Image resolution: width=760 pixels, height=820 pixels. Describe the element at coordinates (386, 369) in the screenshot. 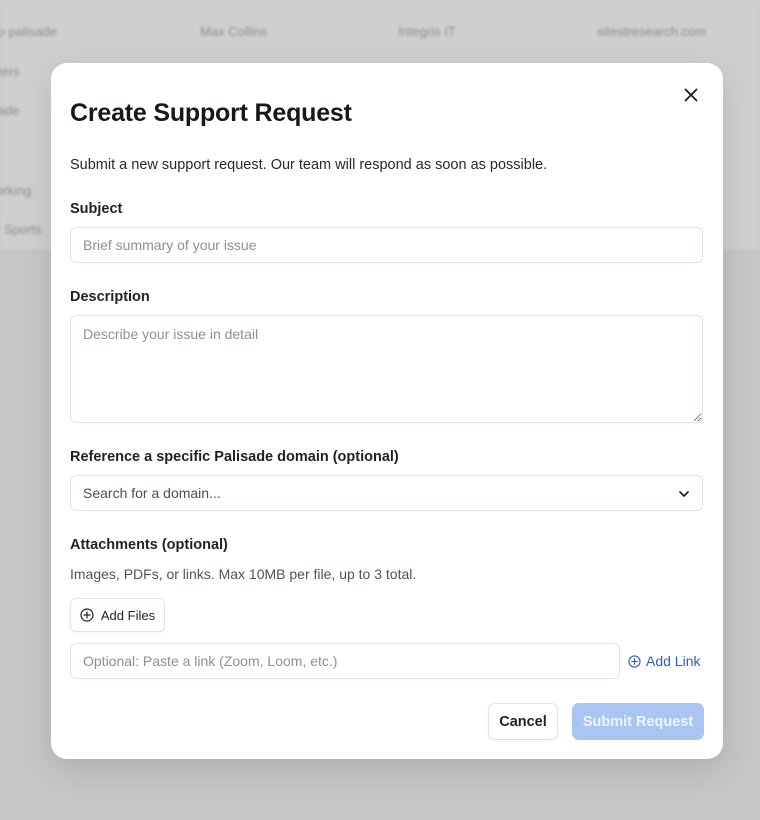

I see `description-textarea` at that location.